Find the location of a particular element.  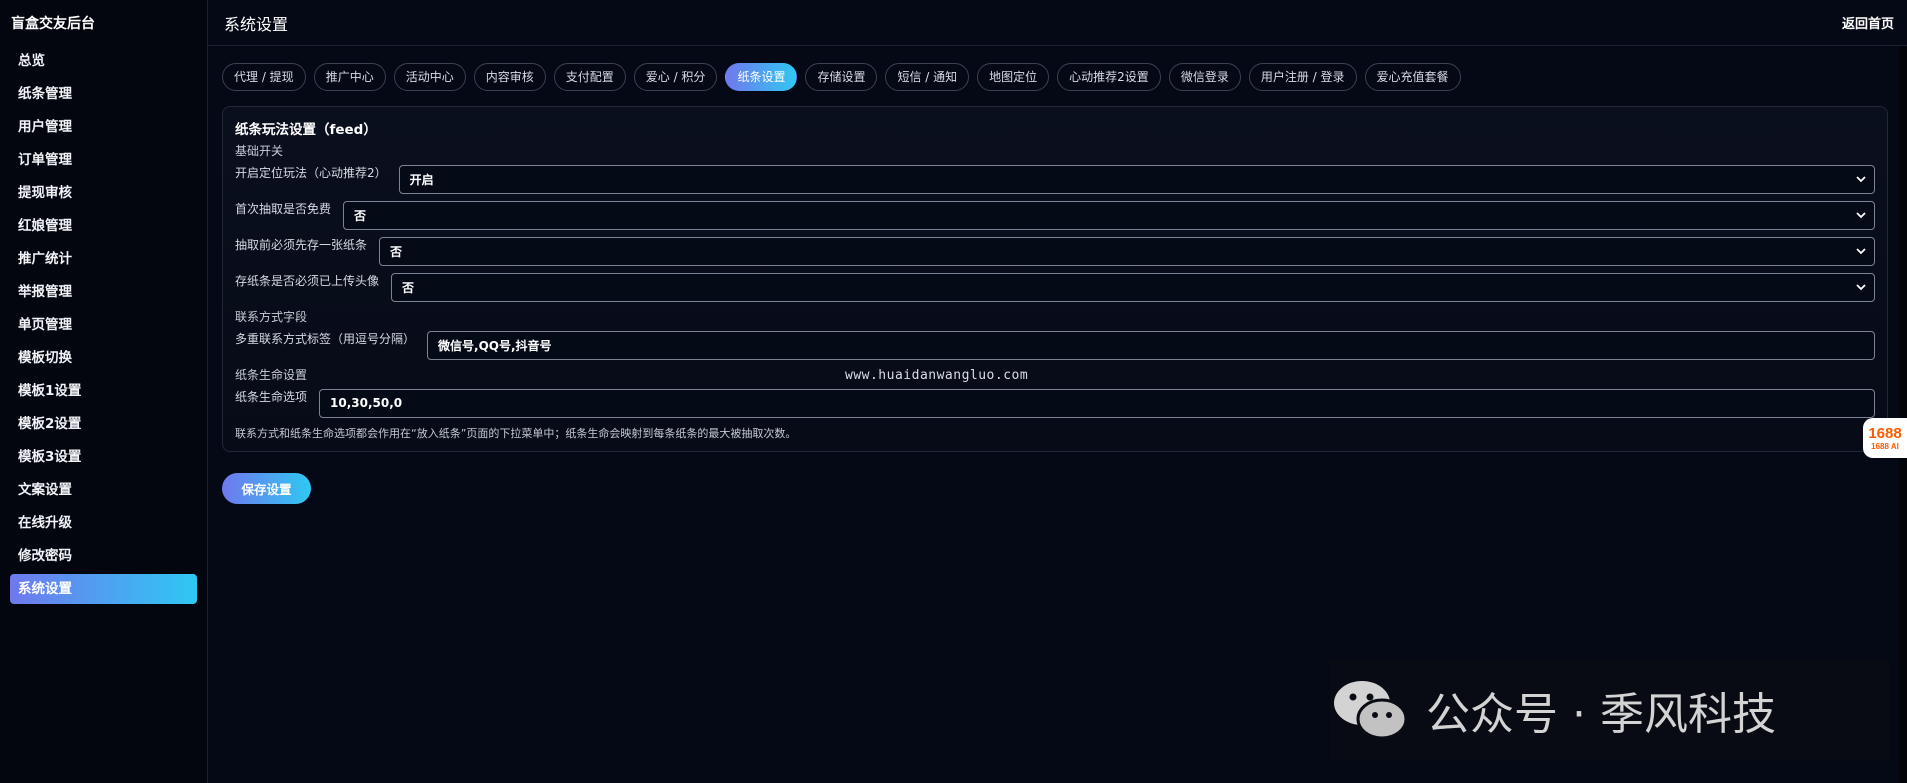

field-label: 抽取前必须先存一张纸条 is located at coordinates (301, 245).